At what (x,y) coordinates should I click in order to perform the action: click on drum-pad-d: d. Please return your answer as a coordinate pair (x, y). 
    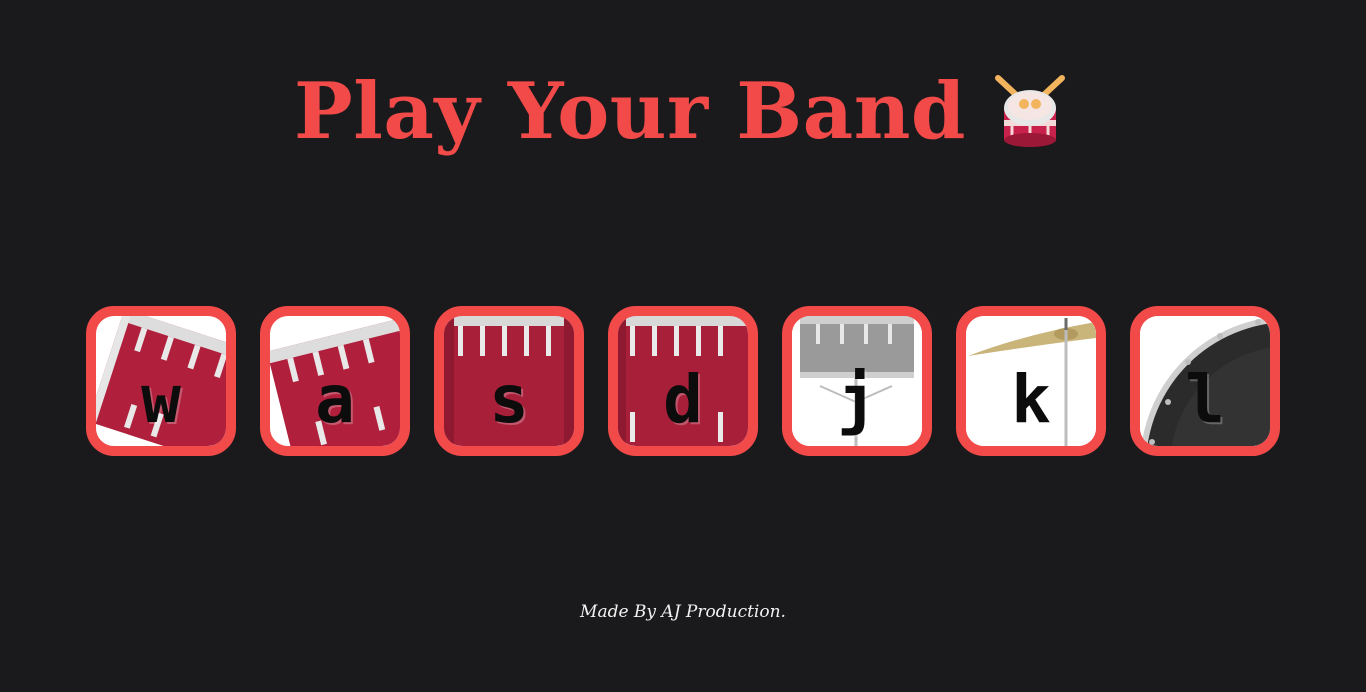
    Looking at the image, I should click on (683, 381).